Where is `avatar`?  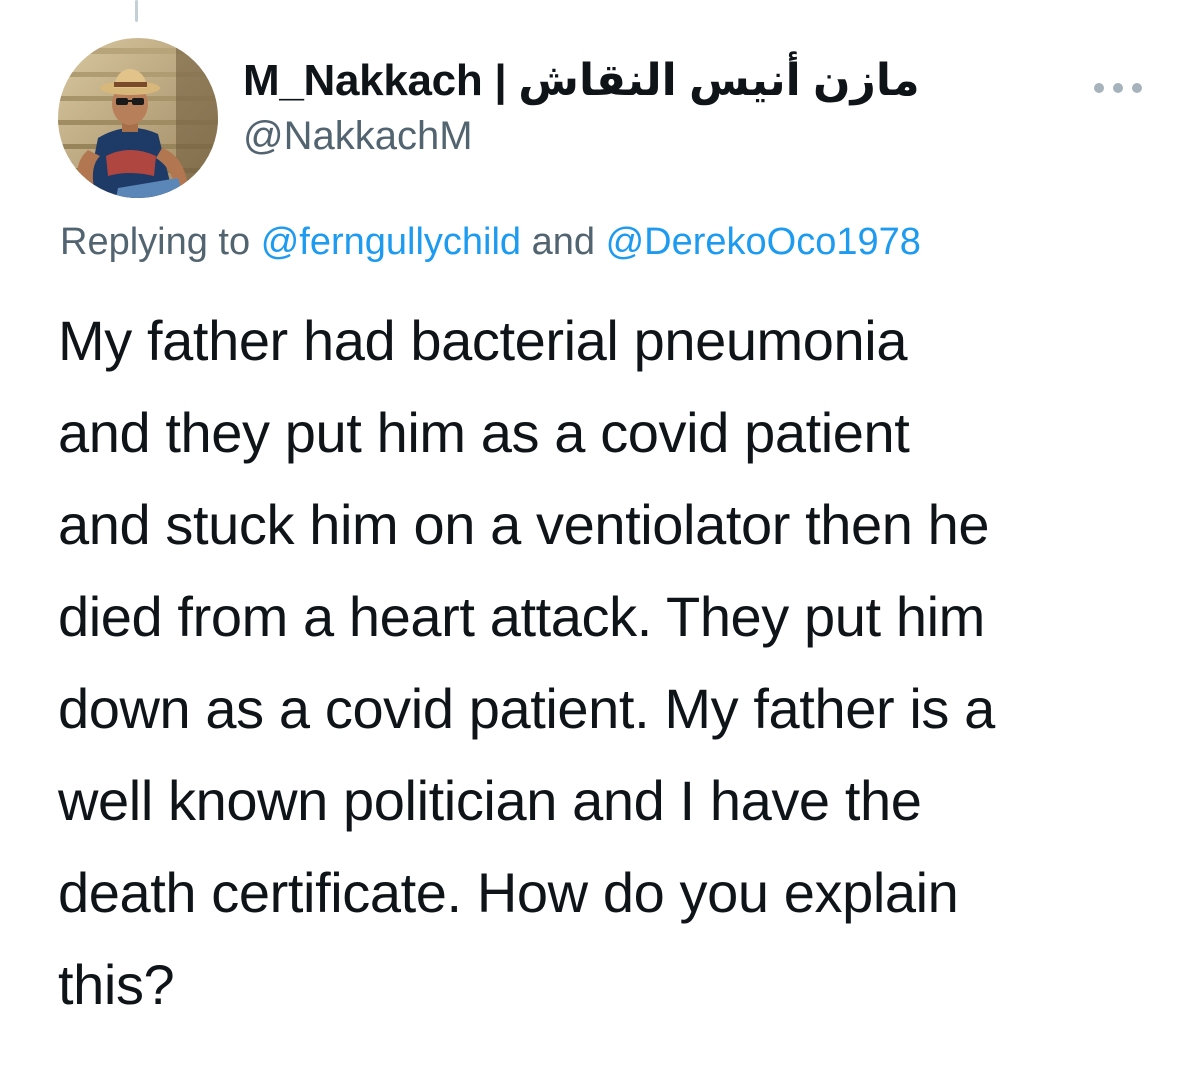 avatar is located at coordinates (138, 118).